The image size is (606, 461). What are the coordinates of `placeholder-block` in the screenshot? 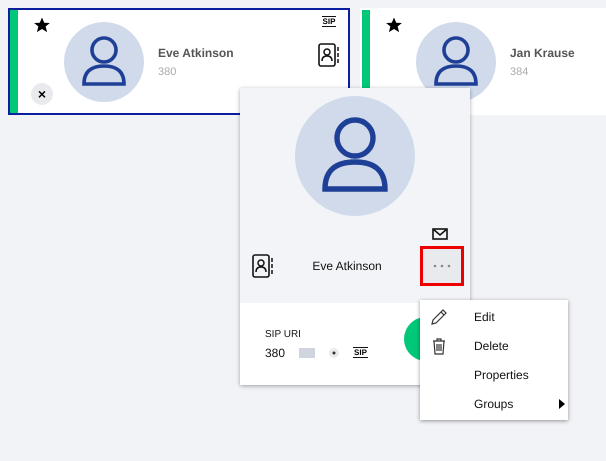 It's located at (307, 353).